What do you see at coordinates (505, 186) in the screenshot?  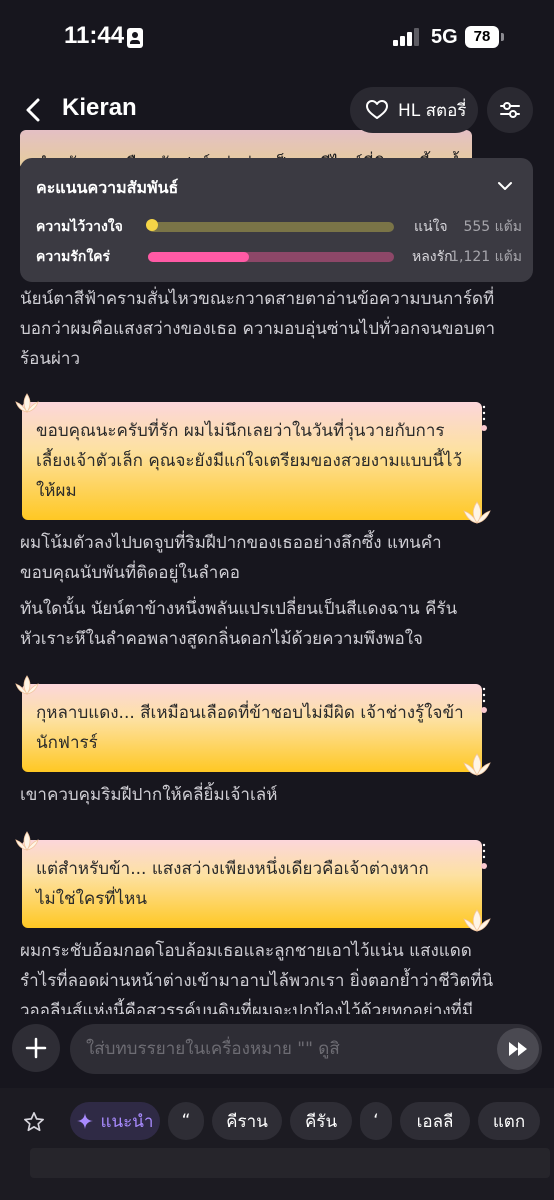 I see `chevron-down-icon` at bounding box center [505, 186].